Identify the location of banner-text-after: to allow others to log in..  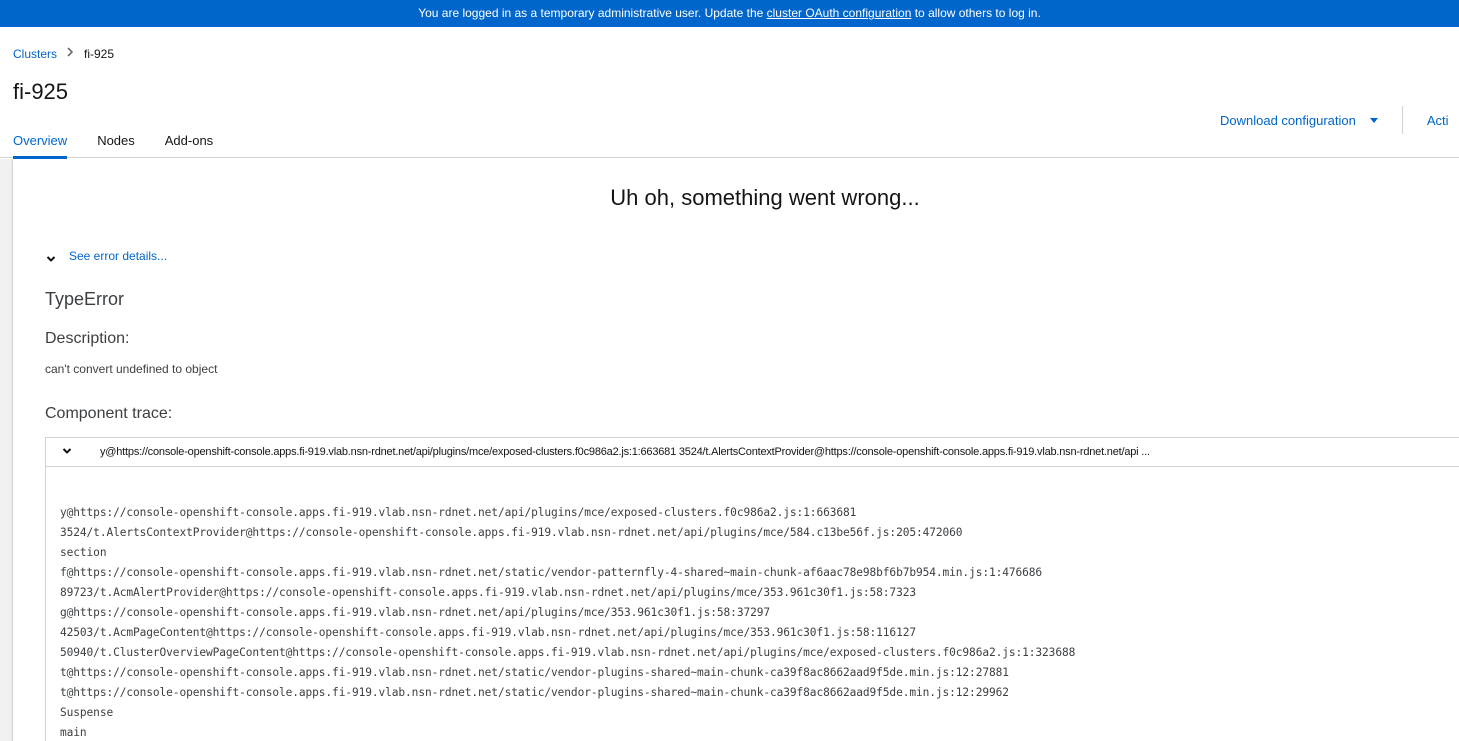
(976, 13).